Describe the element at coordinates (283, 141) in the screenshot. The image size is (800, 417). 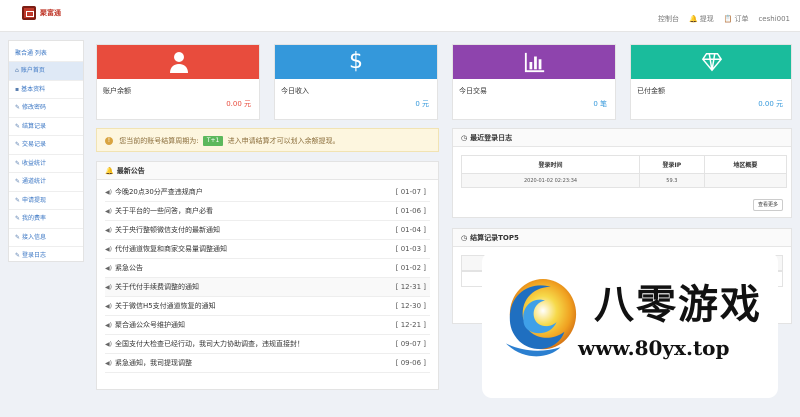
I see `notice-text-after: 进入申请结算才可以划入余额提现。` at that location.